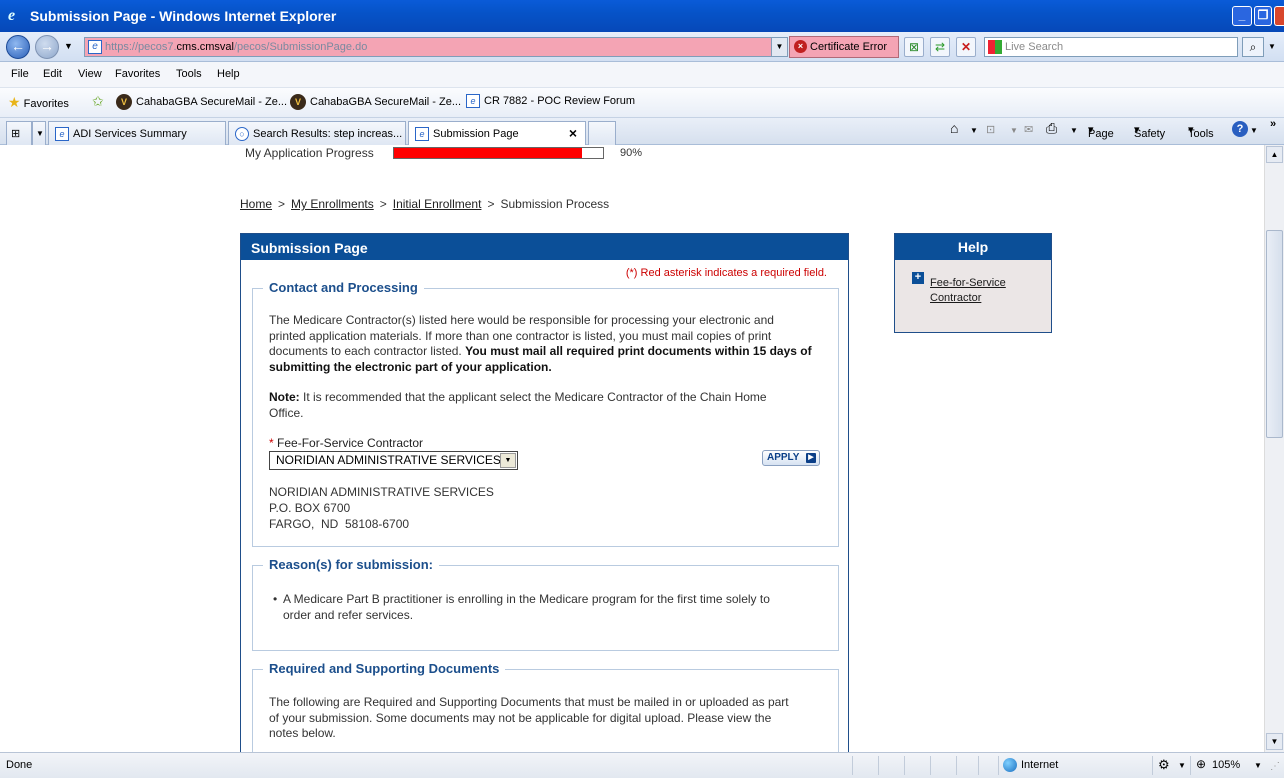 The image size is (1284, 778). What do you see at coordinates (555, 204) in the screenshot?
I see `breadcrumb-current: Submission Process` at bounding box center [555, 204].